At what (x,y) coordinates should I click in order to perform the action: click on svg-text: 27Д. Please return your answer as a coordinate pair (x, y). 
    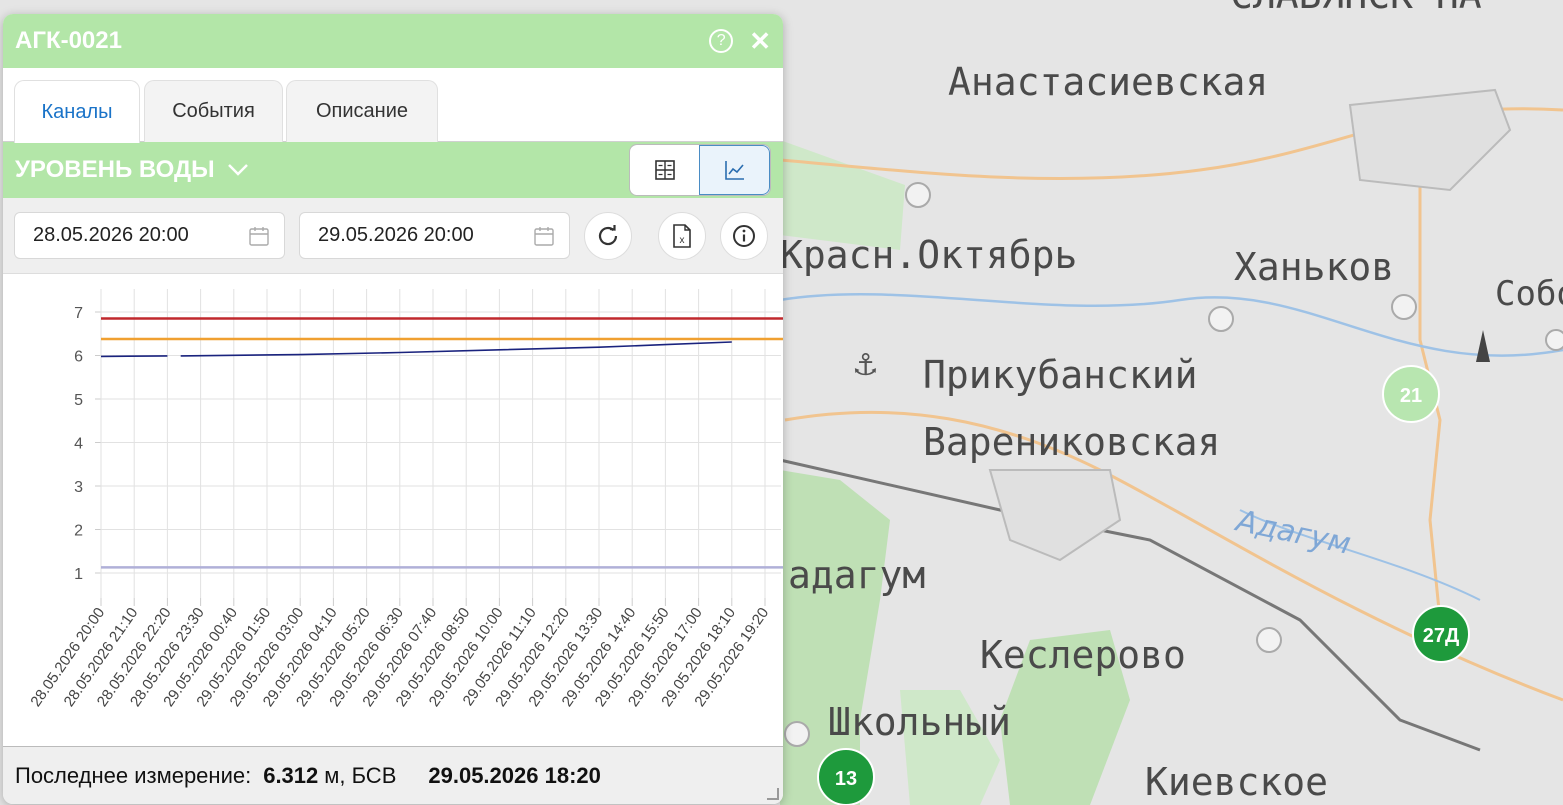
    Looking at the image, I should click on (1441, 636).